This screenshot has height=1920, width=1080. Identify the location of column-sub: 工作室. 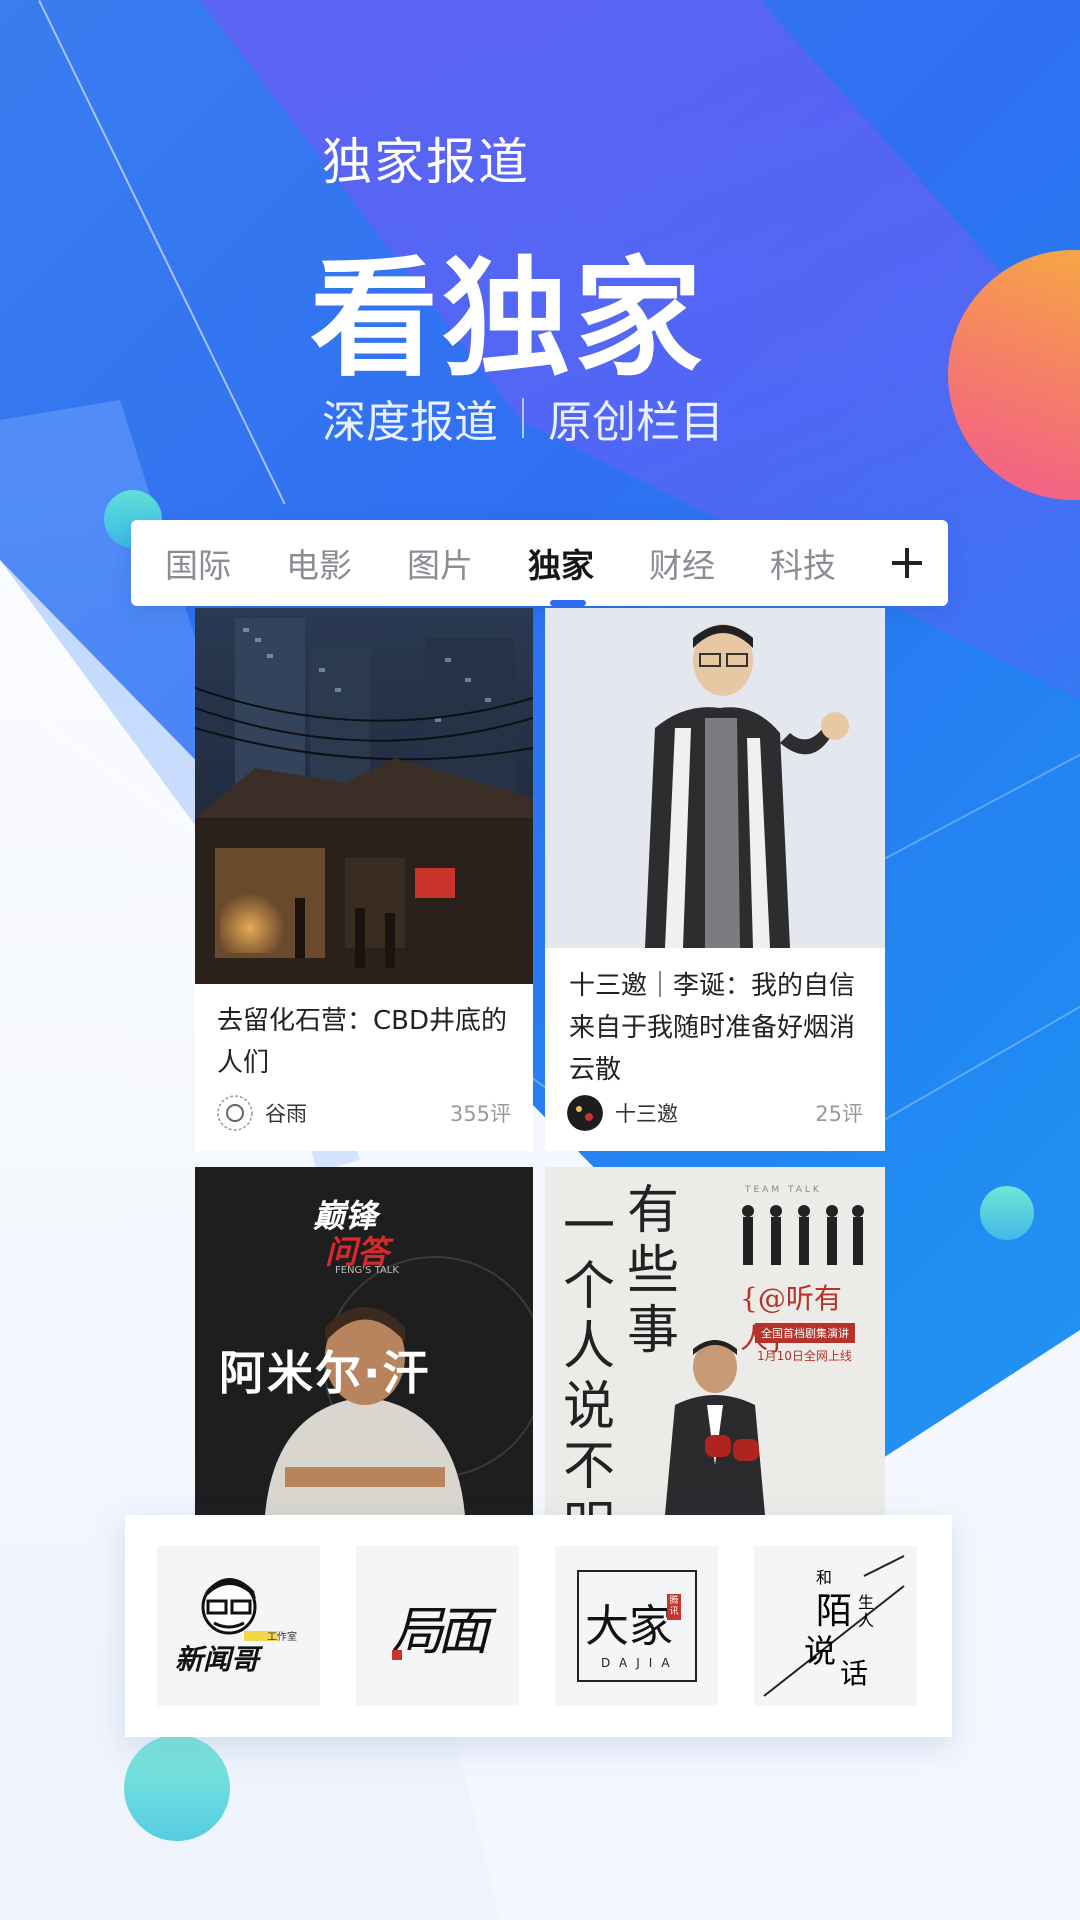
(282, 1637).